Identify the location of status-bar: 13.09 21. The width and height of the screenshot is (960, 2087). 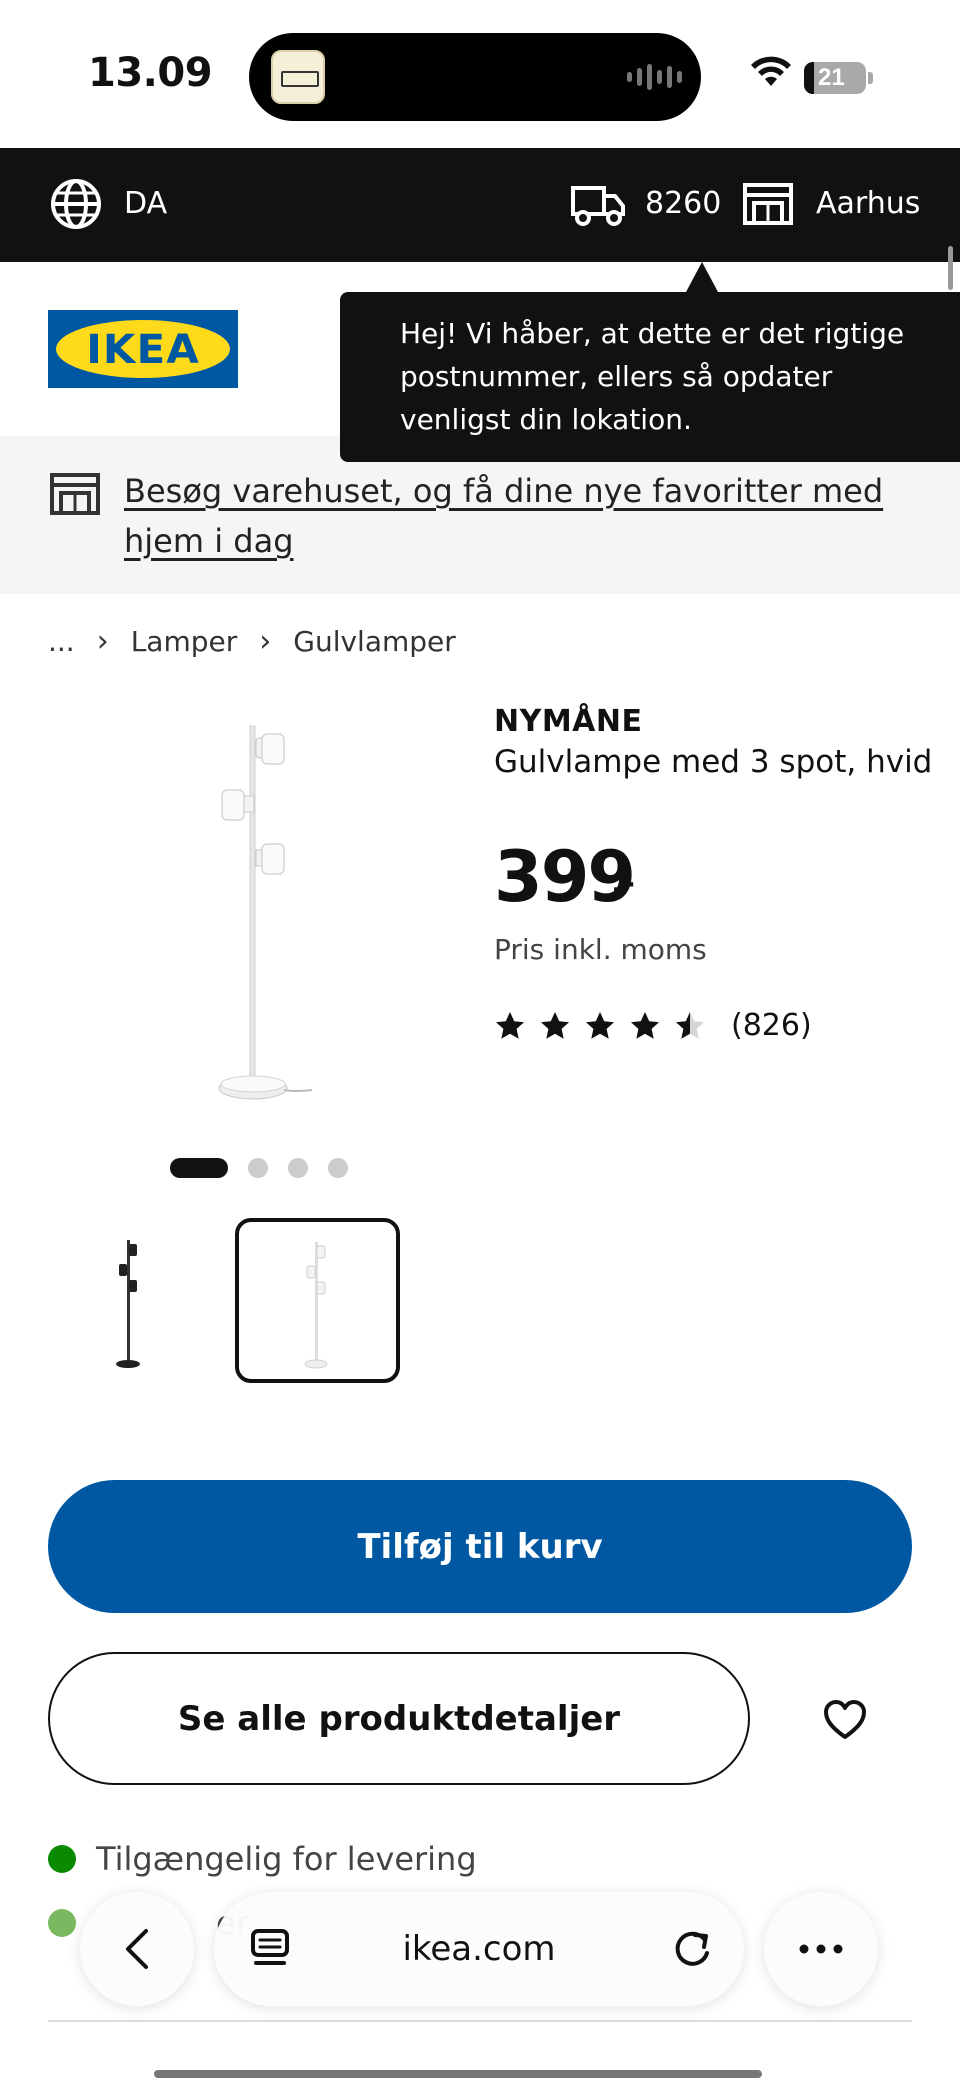
(480, 74).